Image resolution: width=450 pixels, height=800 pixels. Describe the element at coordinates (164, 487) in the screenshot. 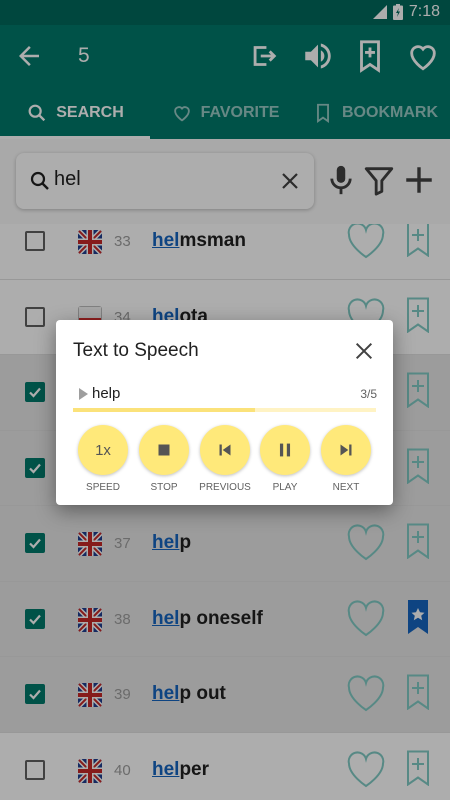

I see `stop-label: STOP` at that location.